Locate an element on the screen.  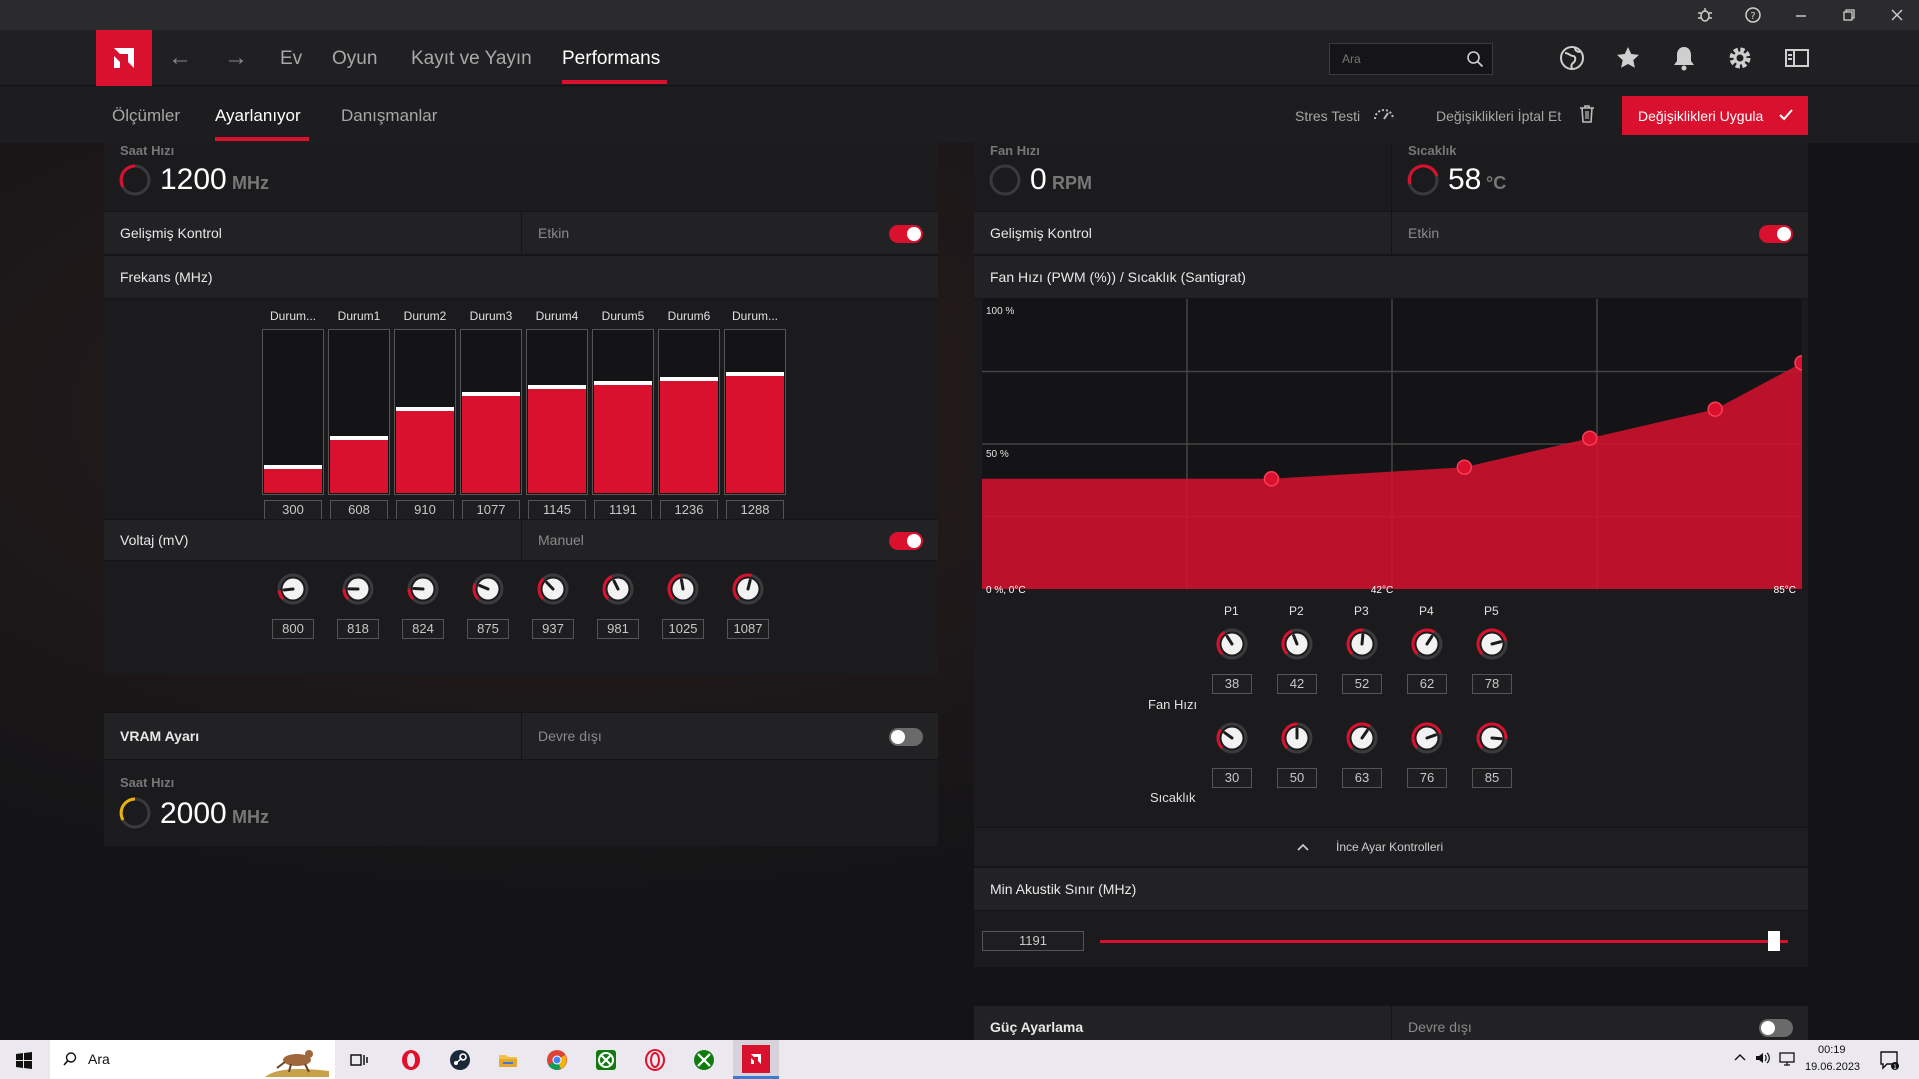
sidebar-icon is located at coordinates (1796, 58).